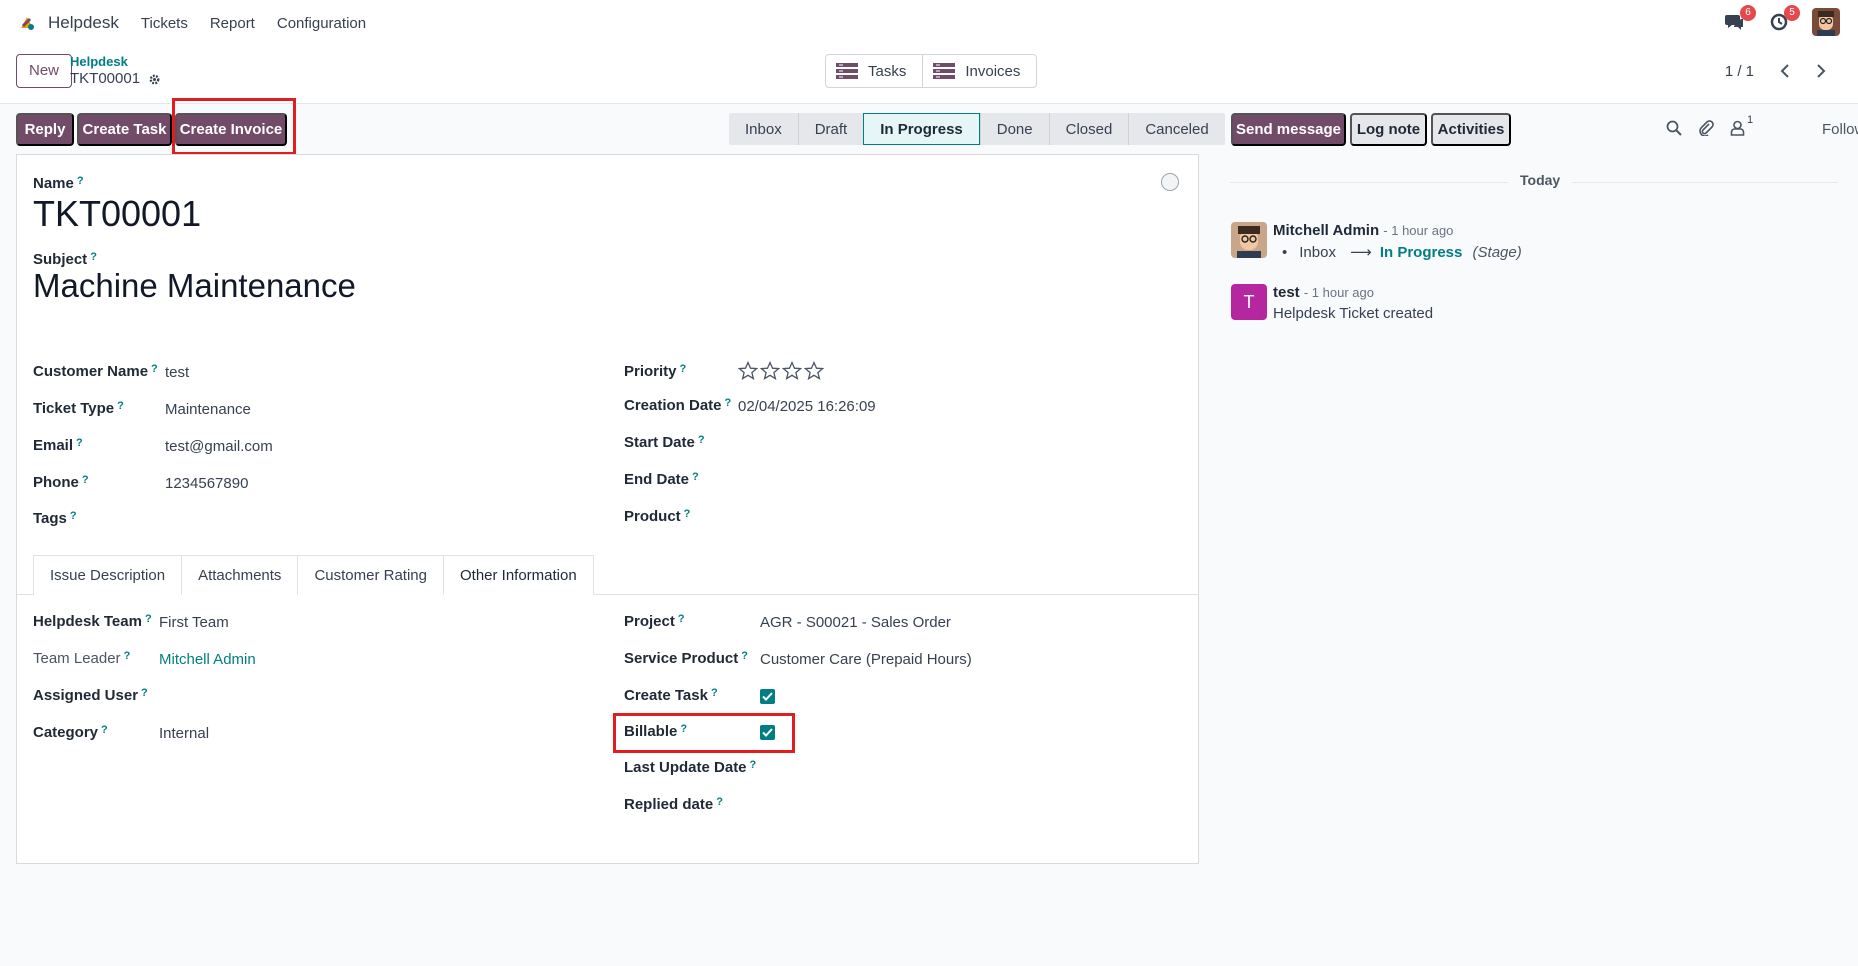 The image size is (1858, 966). Describe the element at coordinates (664, 442) in the screenshot. I see `start-date-label: Start Date?` at that location.